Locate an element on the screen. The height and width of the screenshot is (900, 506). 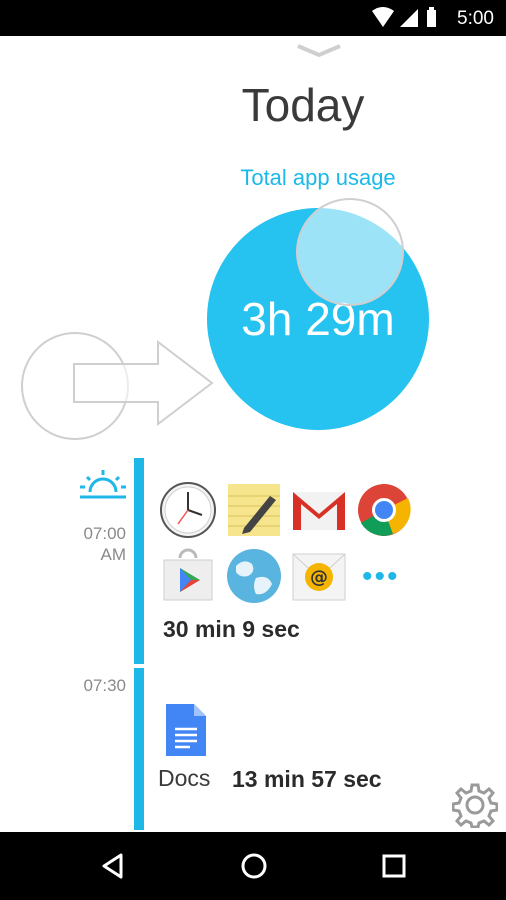
navigation-bar is located at coordinates (253, 866).